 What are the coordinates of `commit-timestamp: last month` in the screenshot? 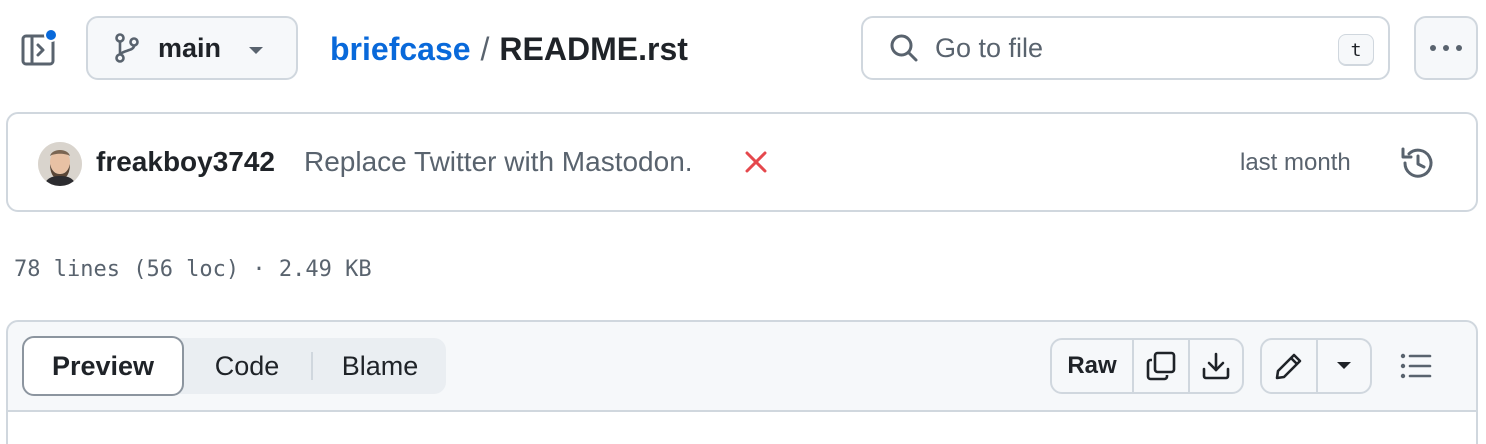 It's located at (1295, 163).